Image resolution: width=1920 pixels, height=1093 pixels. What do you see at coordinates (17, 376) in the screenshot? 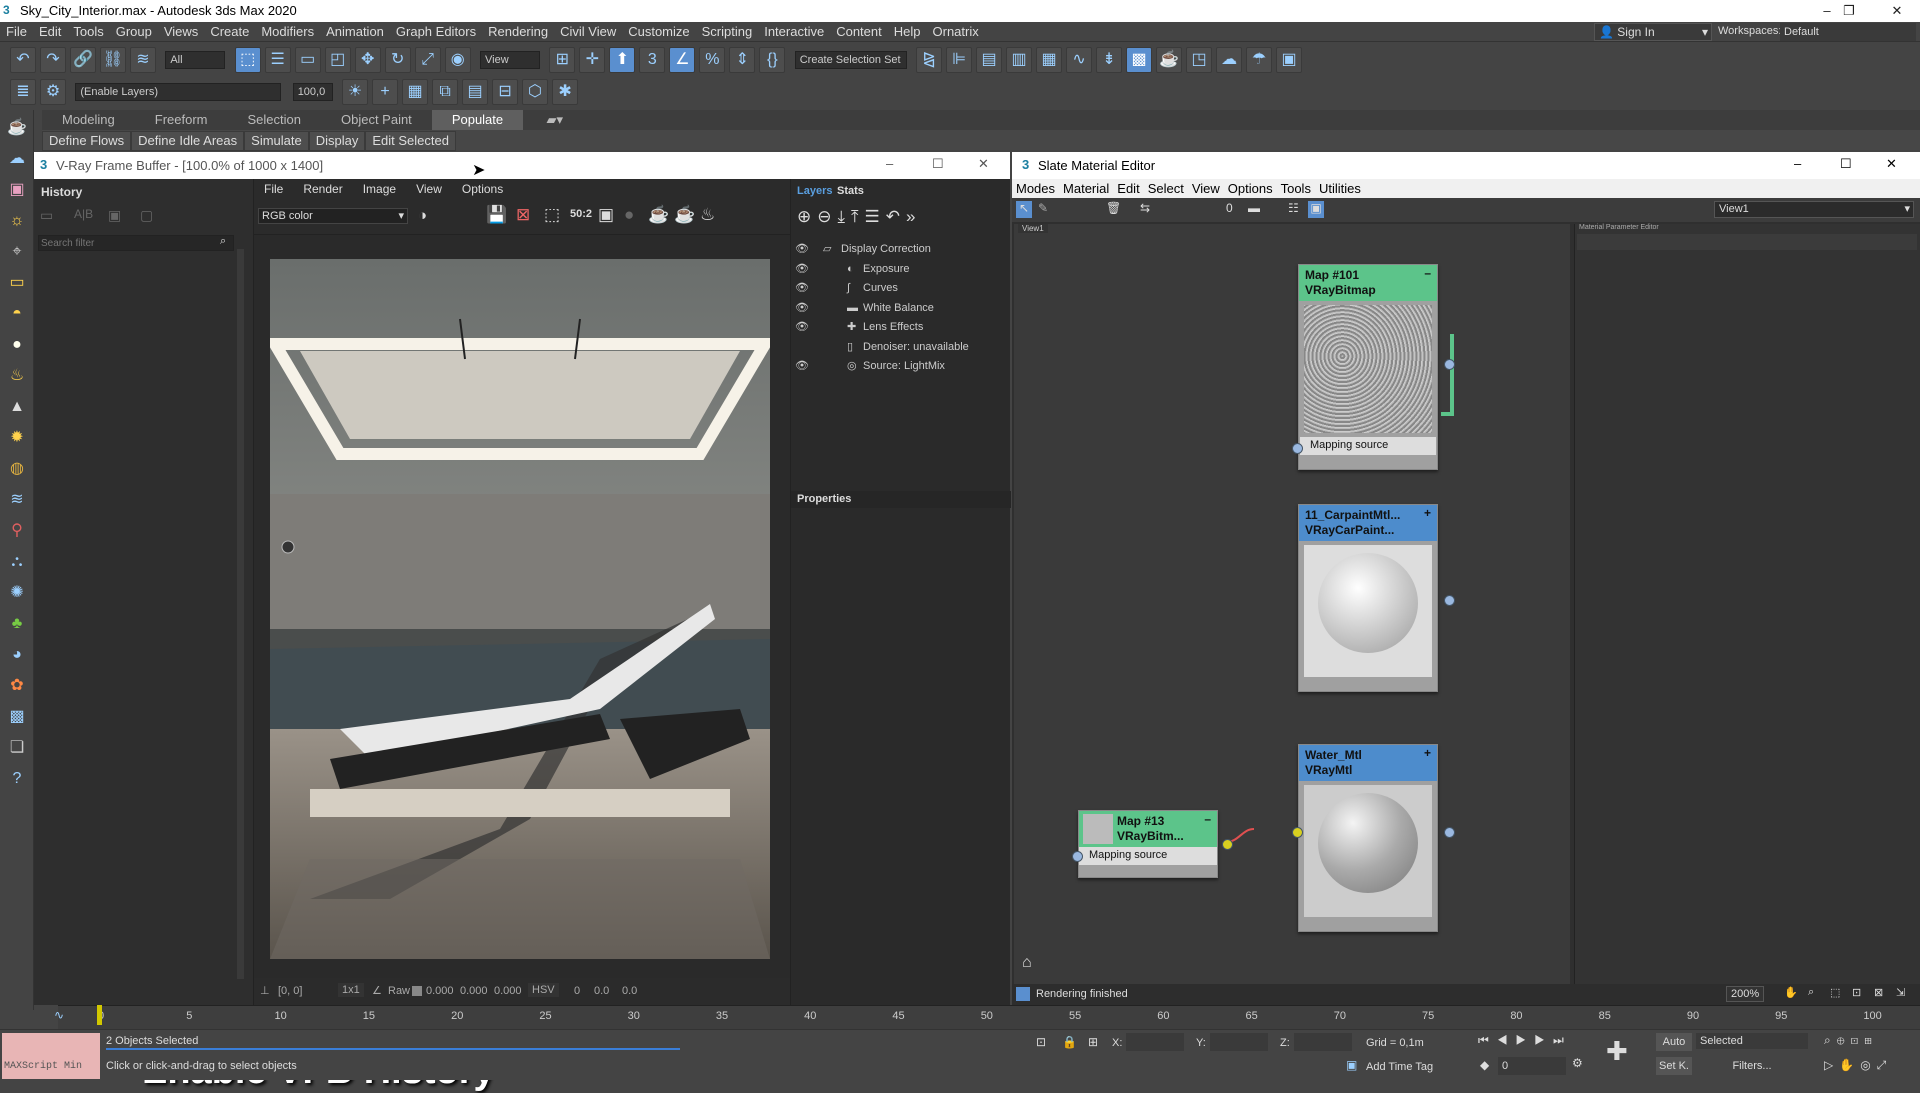
I see `teapot2-icon: ♨` at bounding box center [17, 376].